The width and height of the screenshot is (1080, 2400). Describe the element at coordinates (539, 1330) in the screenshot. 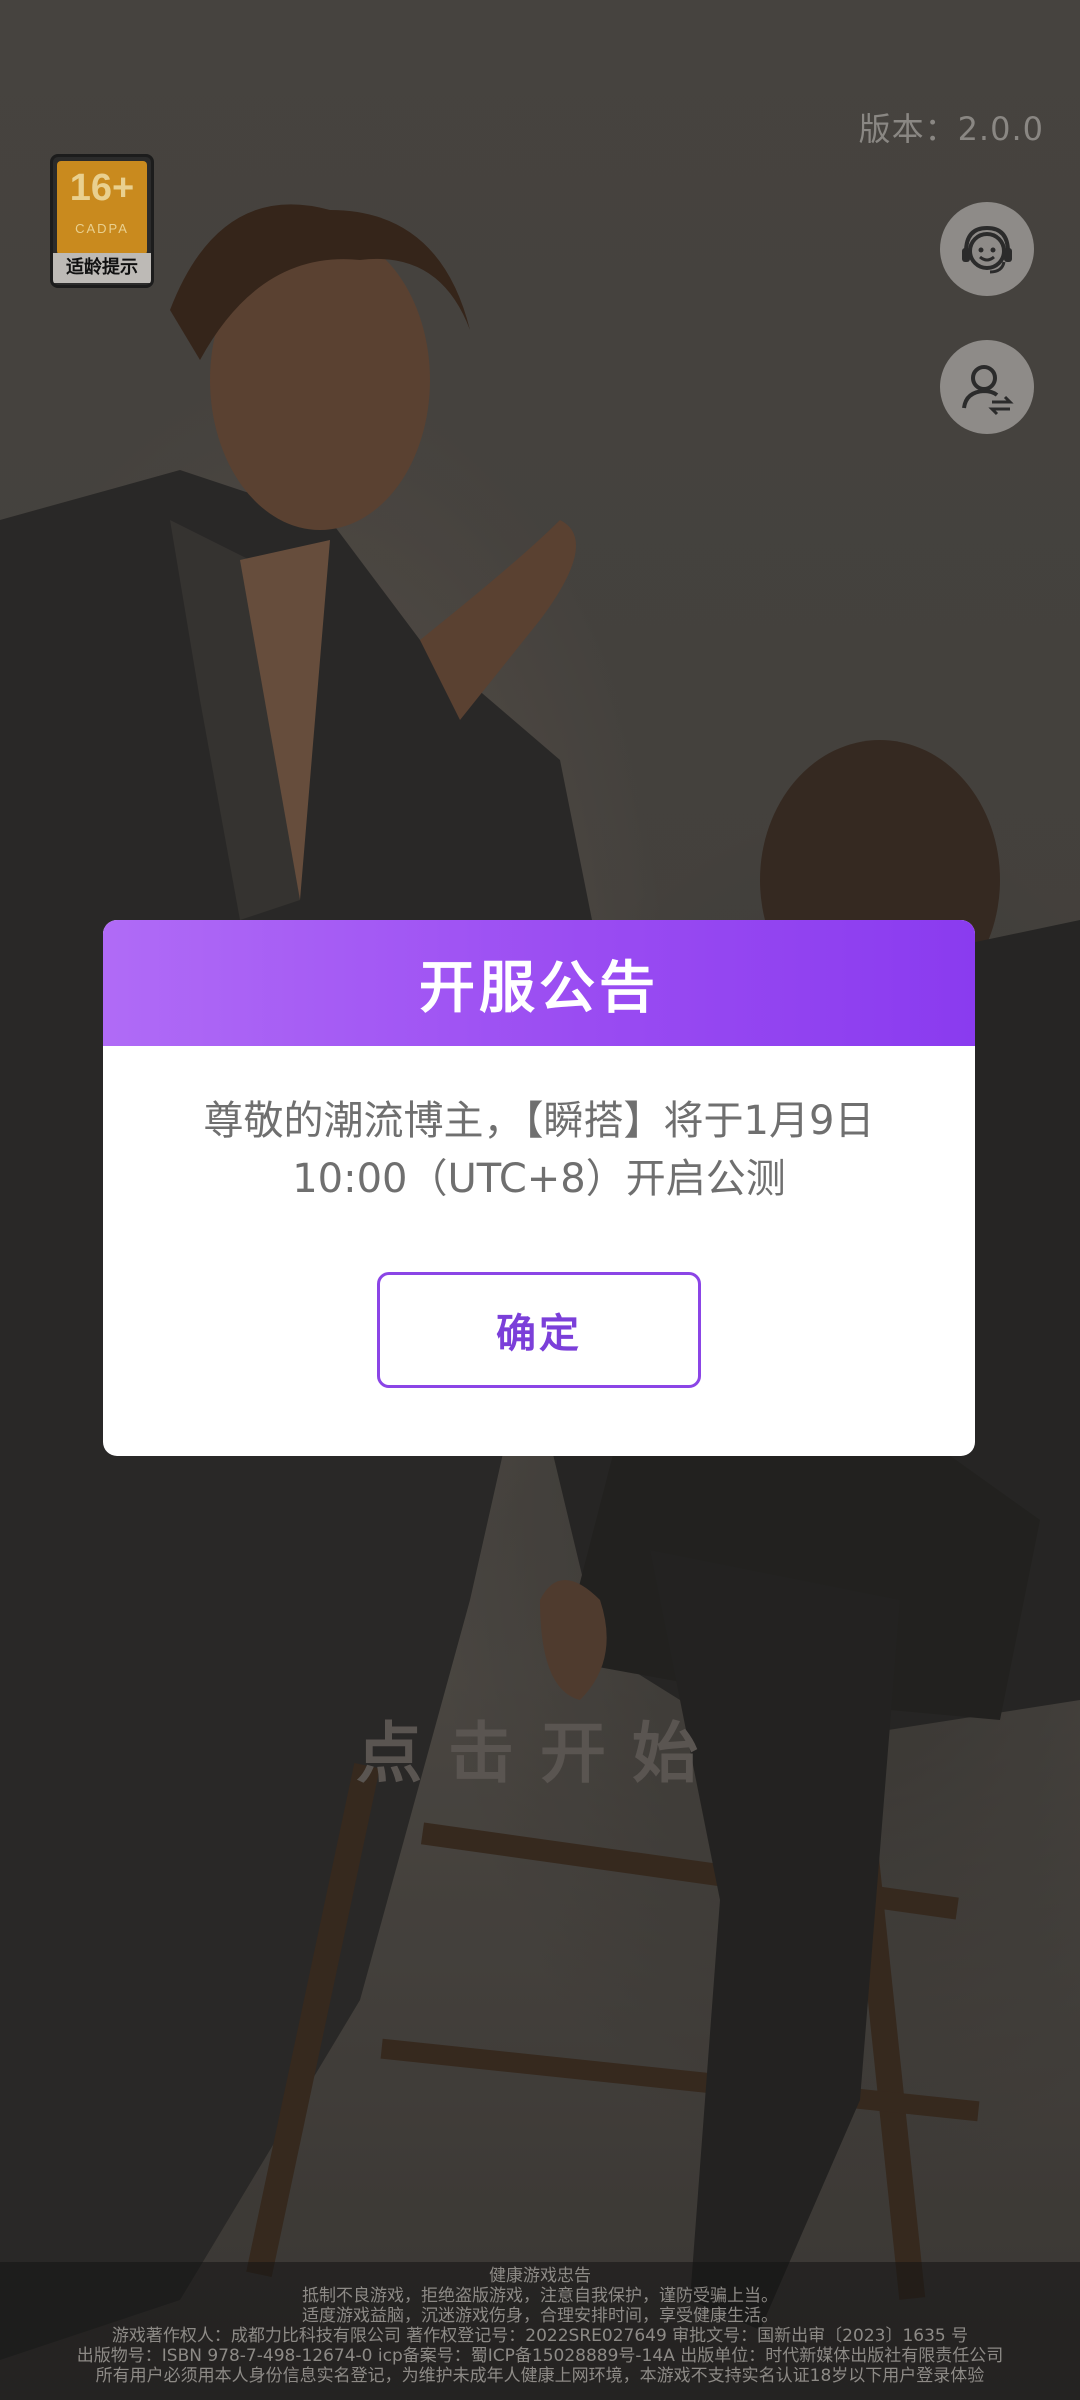

I see `confirm-button: 确定` at that location.